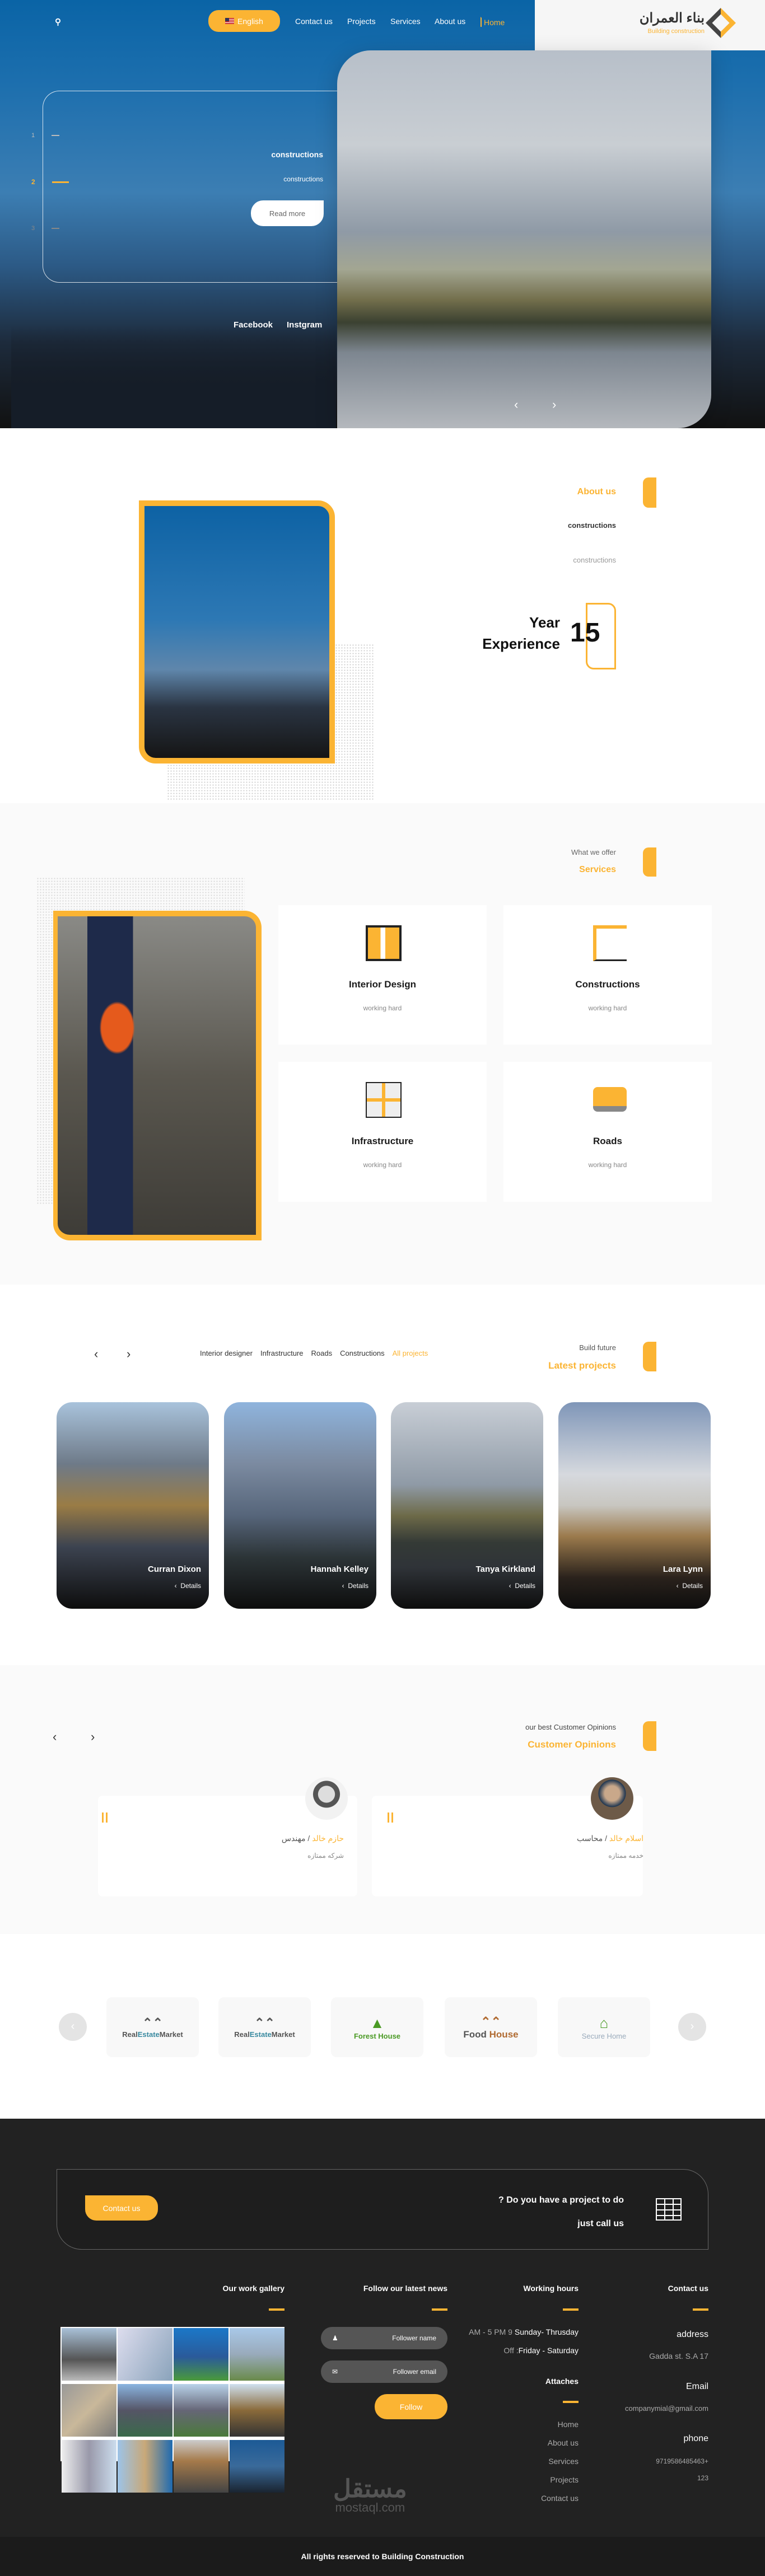 Image resolution: width=765 pixels, height=2576 pixels. Describe the element at coordinates (158, 1075) in the screenshot. I see `services-image` at that location.